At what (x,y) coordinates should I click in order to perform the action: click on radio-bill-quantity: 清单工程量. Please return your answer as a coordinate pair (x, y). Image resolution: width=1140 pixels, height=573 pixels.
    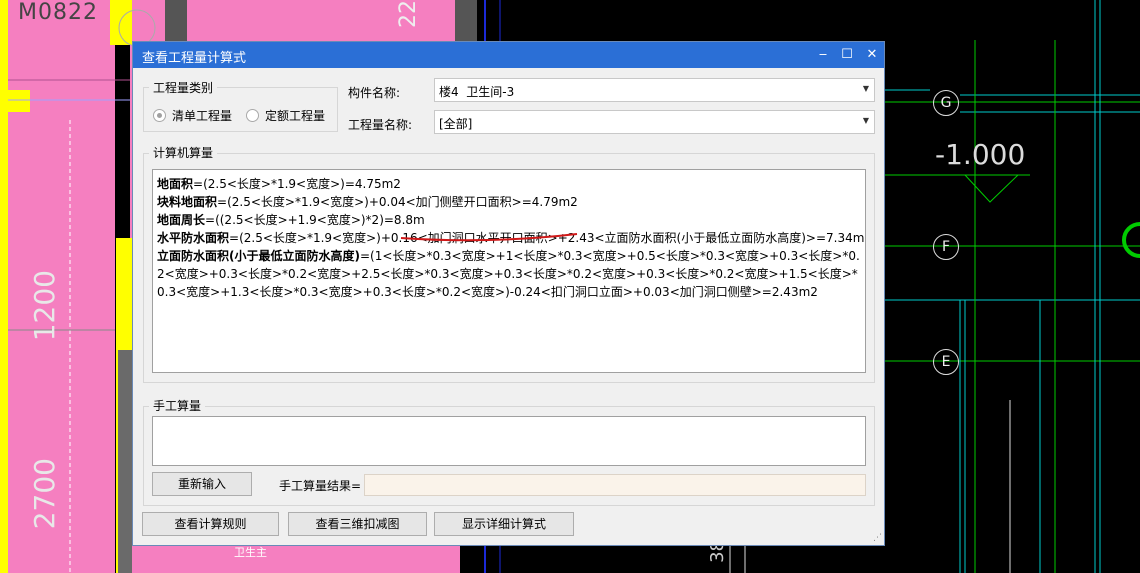
    Looking at the image, I should click on (192, 115).